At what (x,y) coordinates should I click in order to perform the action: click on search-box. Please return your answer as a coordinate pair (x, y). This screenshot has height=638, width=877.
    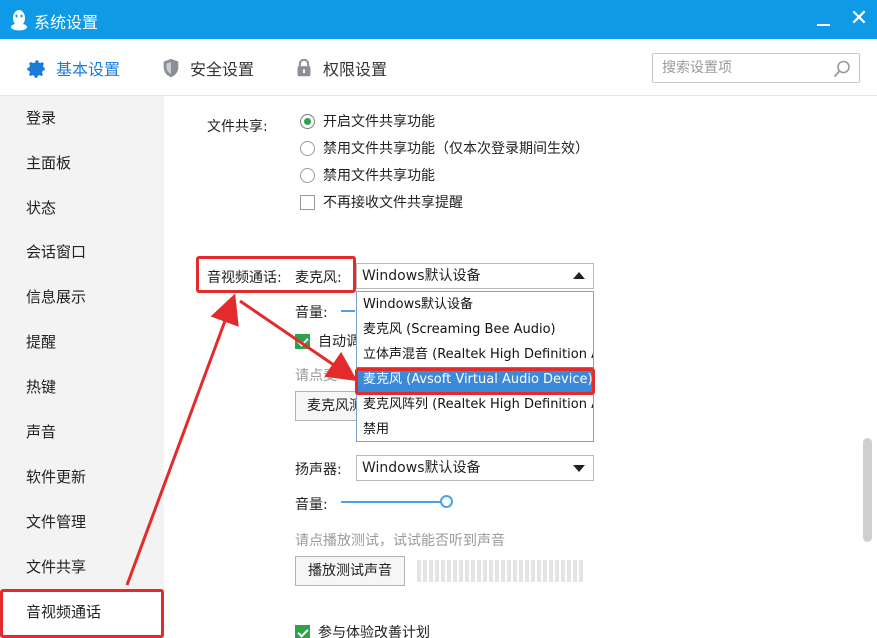
    Looking at the image, I should click on (756, 68).